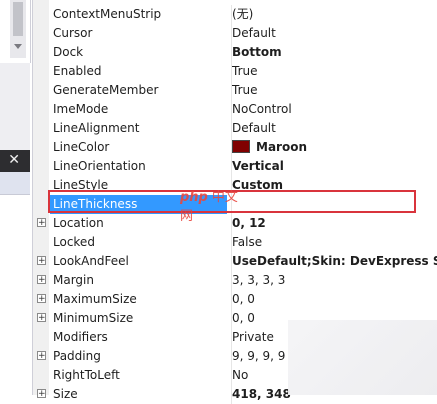 The image size is (437, 404). Describe the element at coordinates (138, 33) in the screenshot. I see `property-name: Cursor` at that location.